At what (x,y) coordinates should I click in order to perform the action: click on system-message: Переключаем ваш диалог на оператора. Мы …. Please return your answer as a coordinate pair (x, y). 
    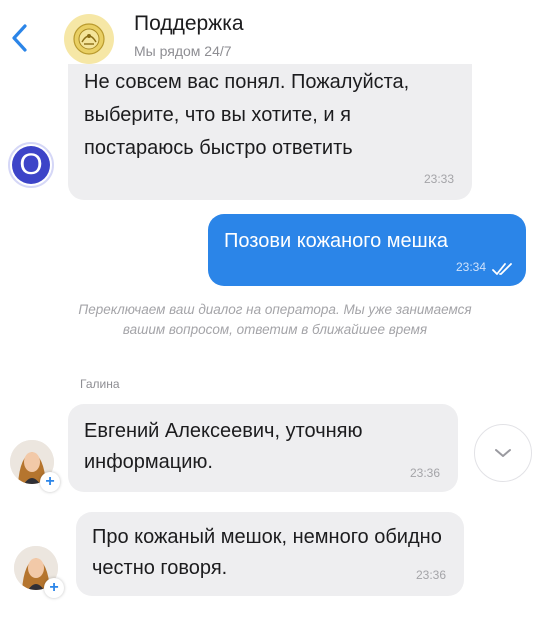
    Looking at the image, I should click on (275, 319).